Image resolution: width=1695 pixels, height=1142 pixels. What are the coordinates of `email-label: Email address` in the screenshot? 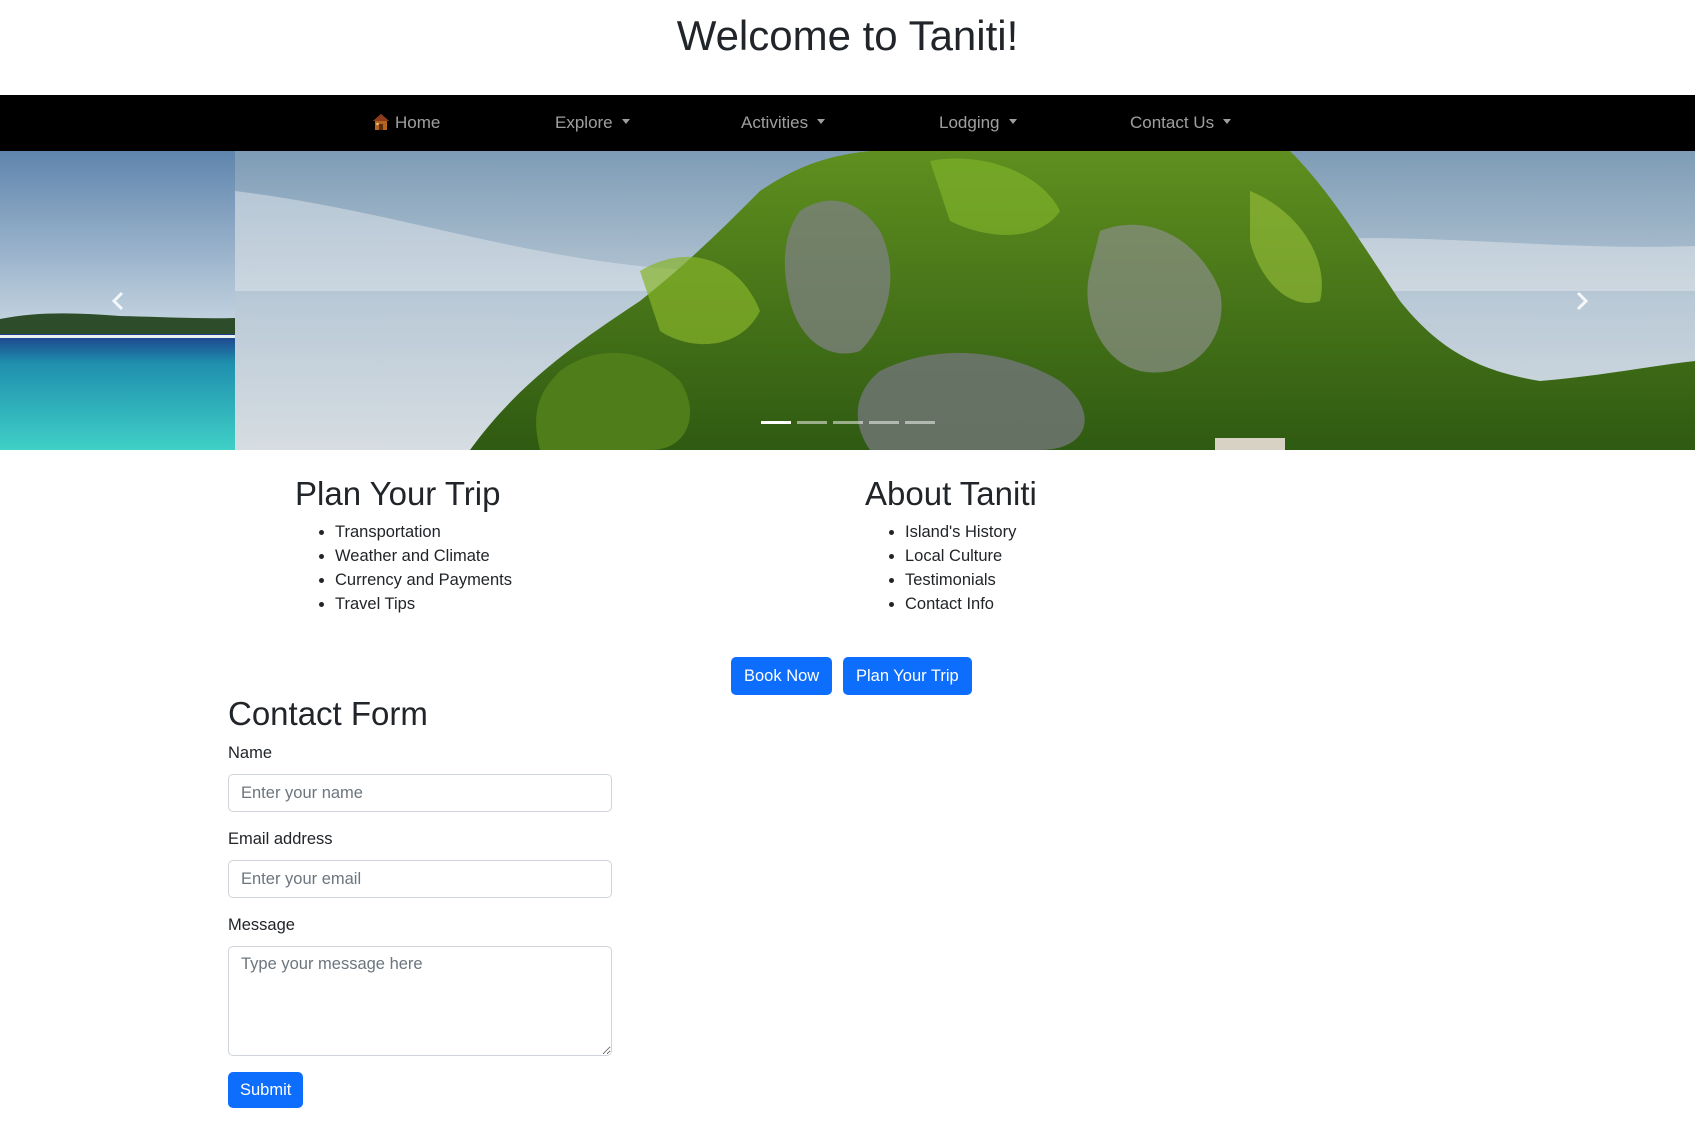 It's located at (280, 839).